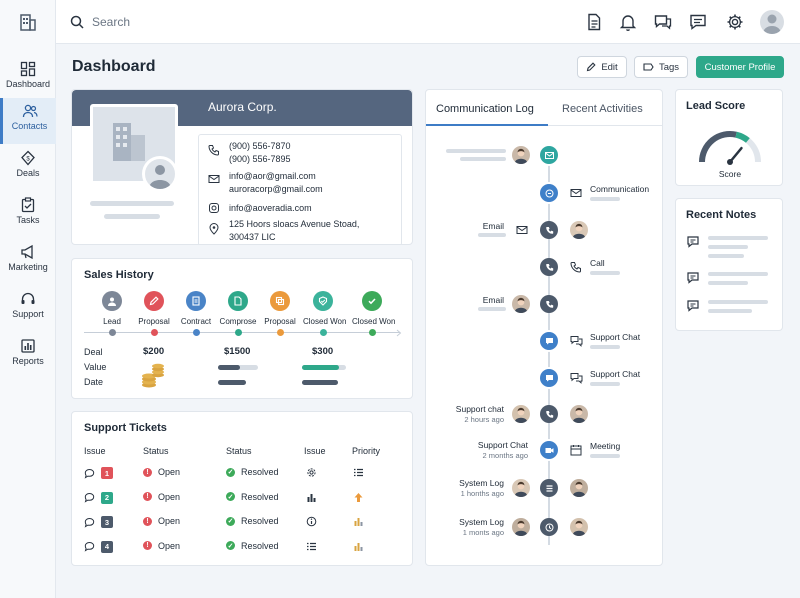 The width and height of the screenshot is (800, 598). Describe the element at coordinates (602, 67) in the screenshot. I see `edit-button: Edit` at that location.